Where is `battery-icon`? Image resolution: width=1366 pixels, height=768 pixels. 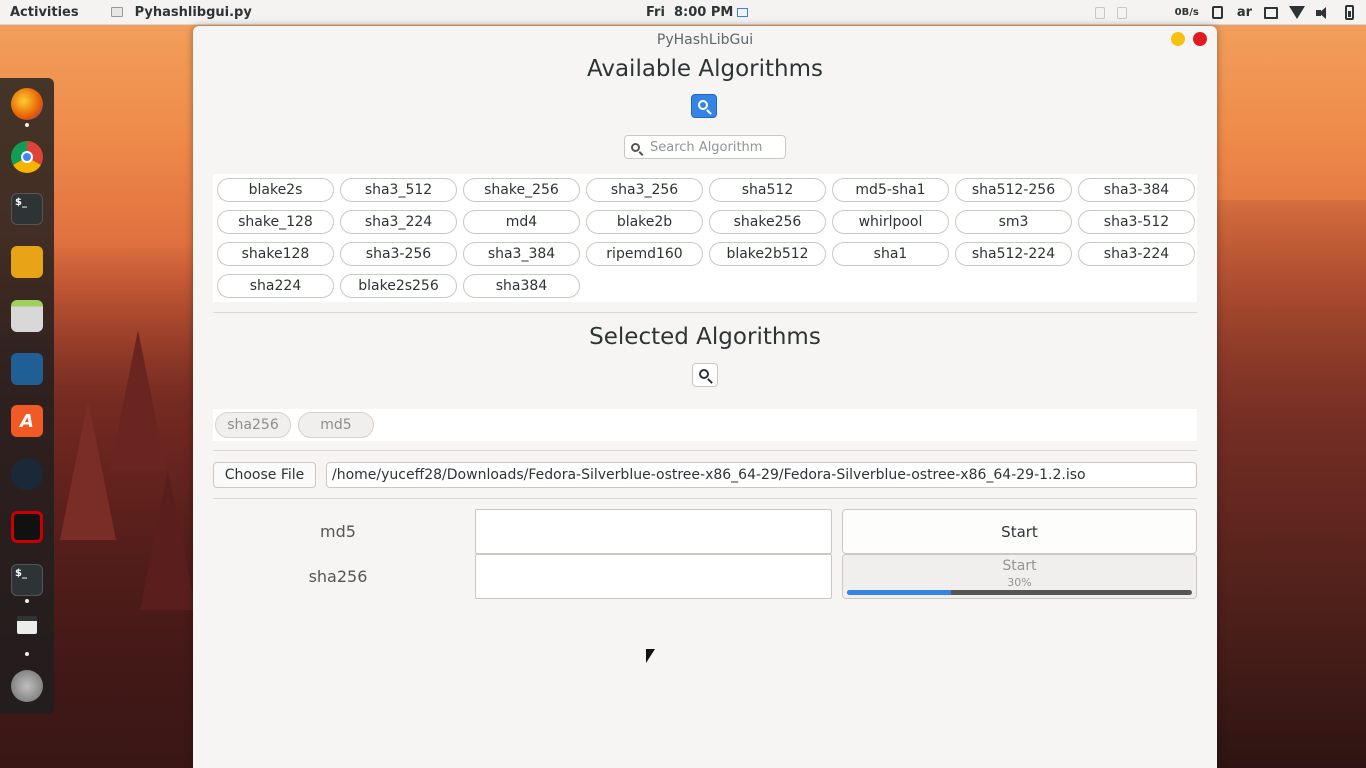 battery-icon is located at coordinates (1349, 12).